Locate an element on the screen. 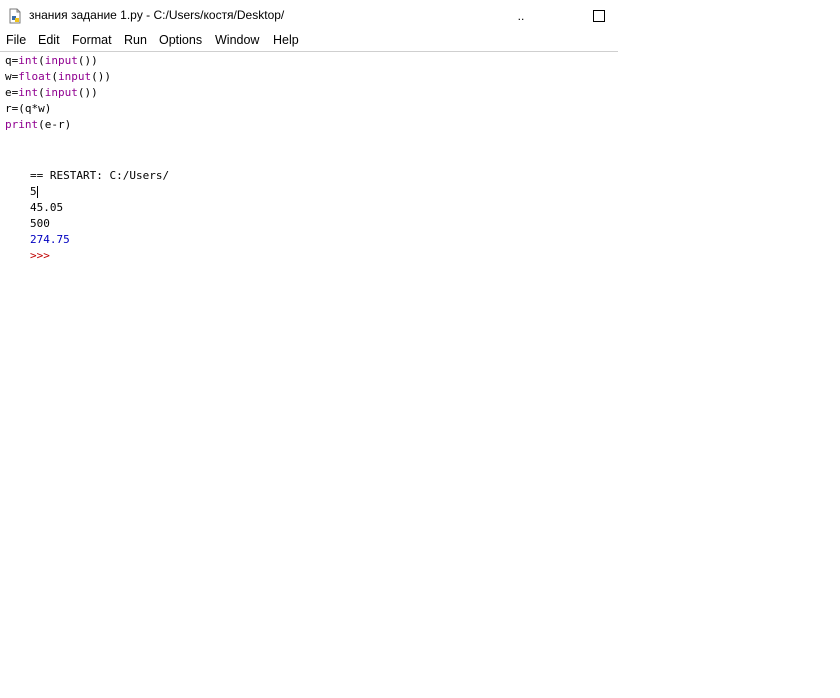  maximize-button is located at coordinates (599, 15).